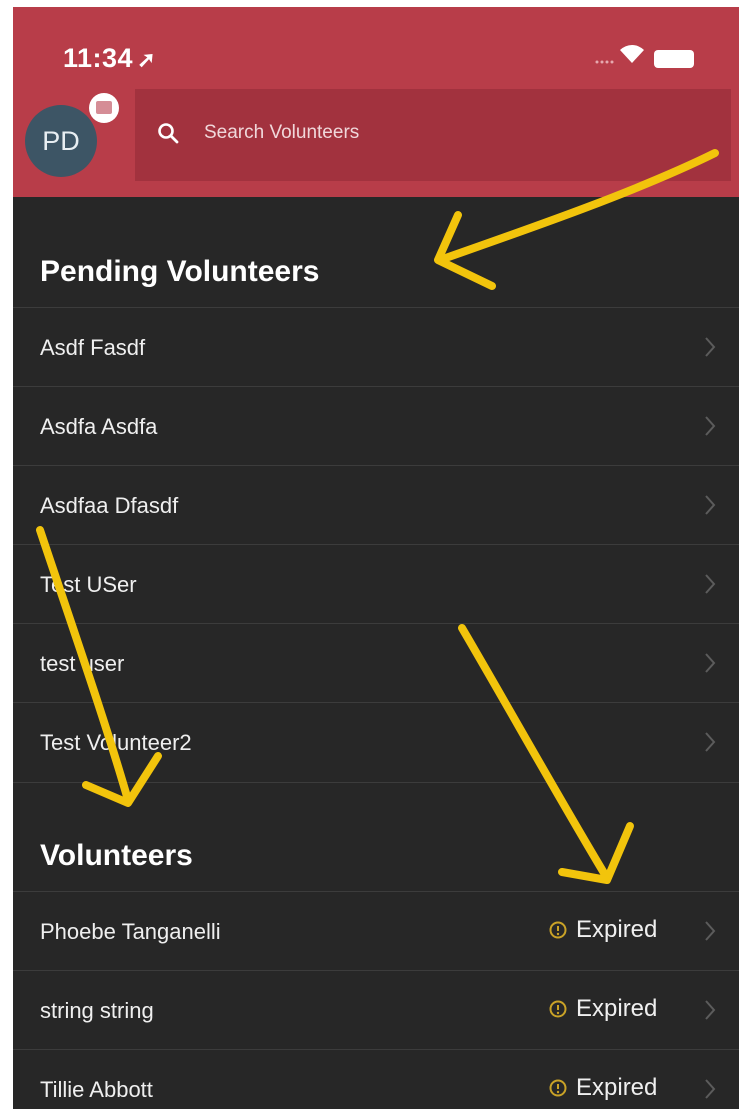  I want to click on list-item-name: Tillie Abbott, so click(96, 1089).